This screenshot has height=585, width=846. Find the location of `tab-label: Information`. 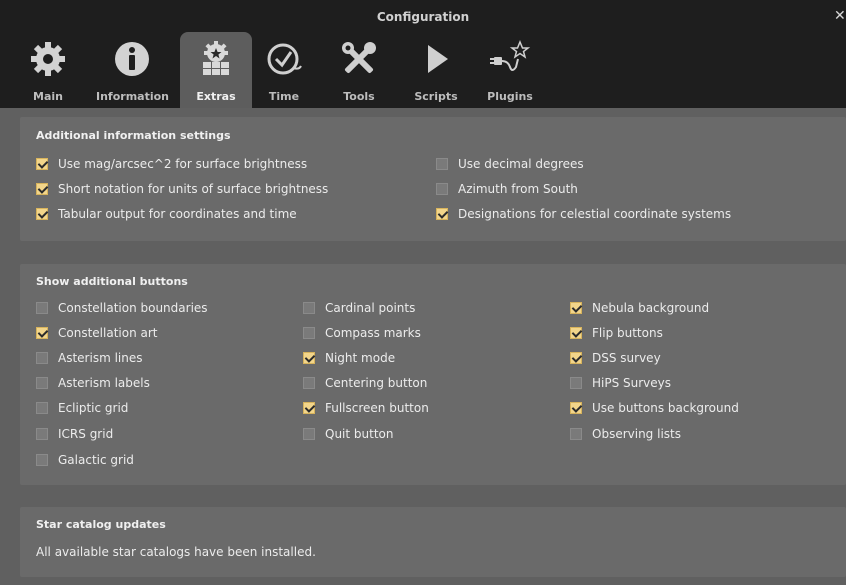

tab-label: Information is located at coordinates (132, 96).